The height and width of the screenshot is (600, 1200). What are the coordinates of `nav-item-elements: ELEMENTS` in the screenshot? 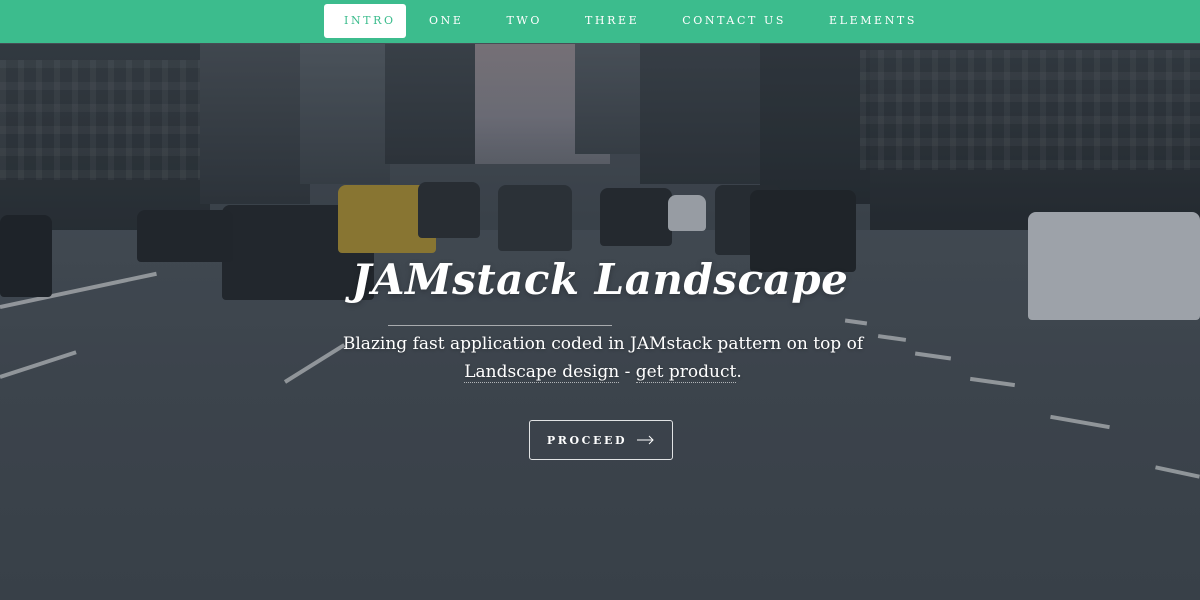 It's located at (873, 21).